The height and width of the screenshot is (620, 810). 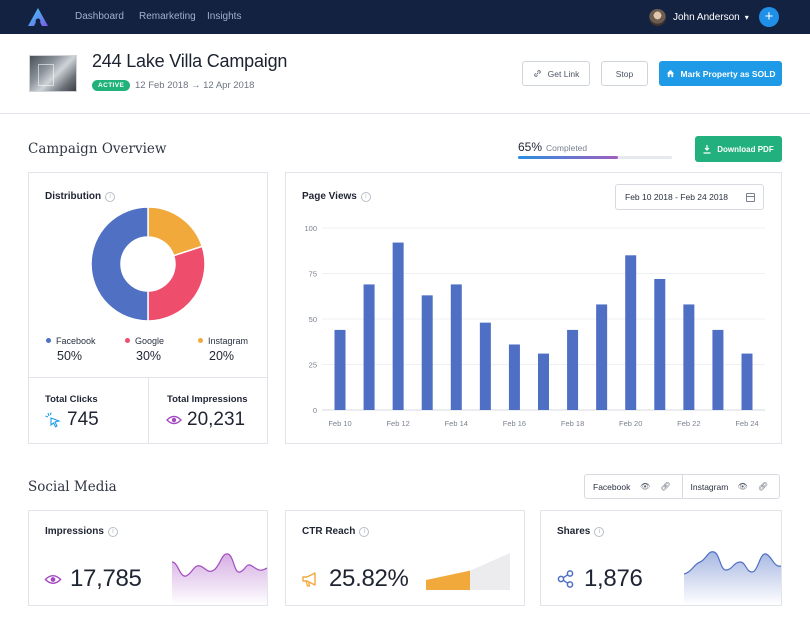 I want to click on distribution-donut-chart, so click(x=148, y=264).